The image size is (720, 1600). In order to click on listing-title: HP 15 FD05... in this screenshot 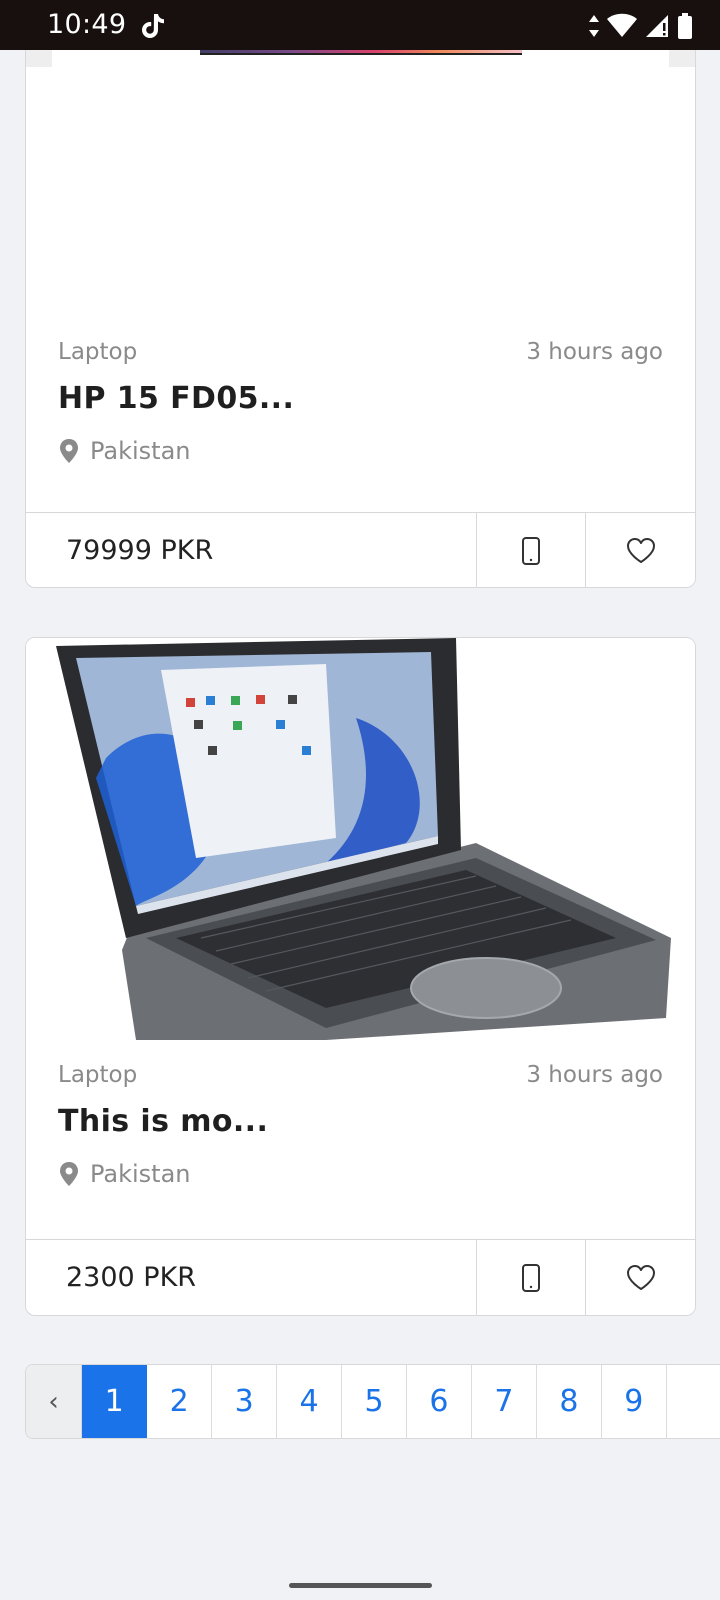, I will do `click(176, 398)`.